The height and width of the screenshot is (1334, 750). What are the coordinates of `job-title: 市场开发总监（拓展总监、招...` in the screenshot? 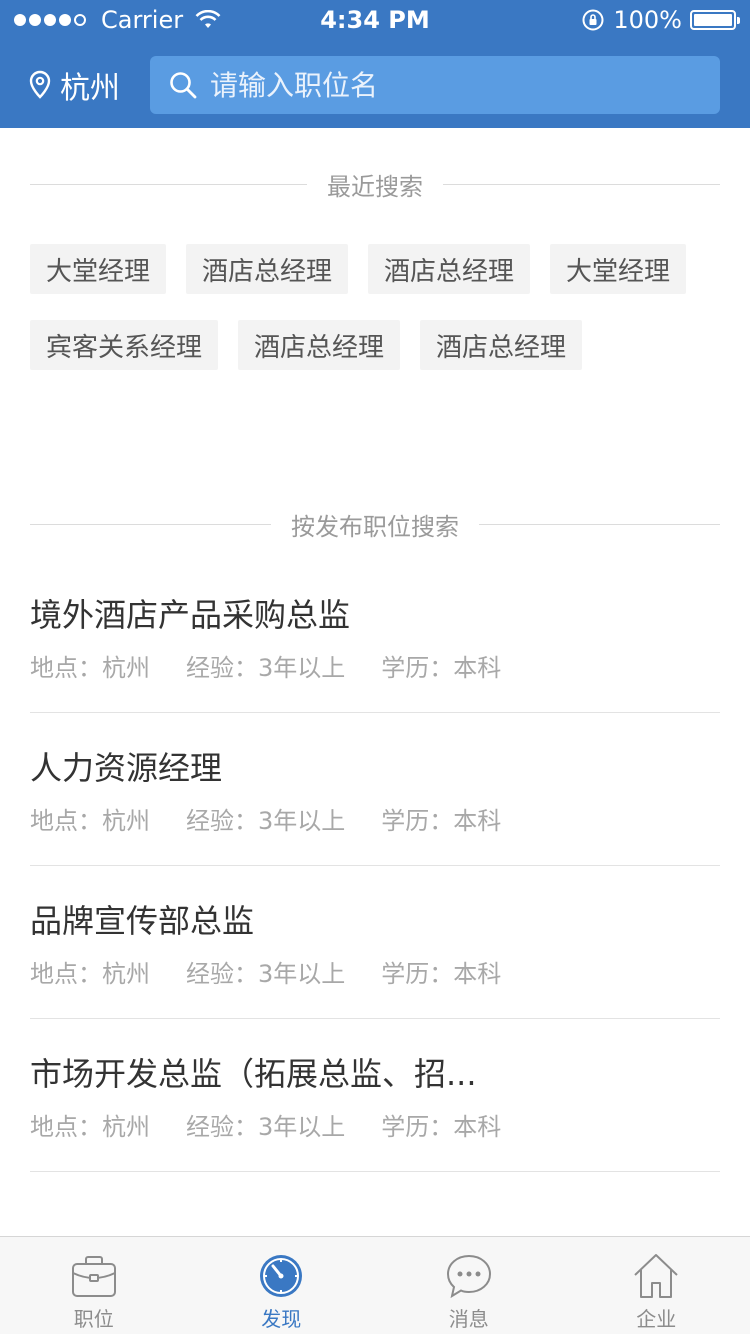 It's located at (253, 1074).